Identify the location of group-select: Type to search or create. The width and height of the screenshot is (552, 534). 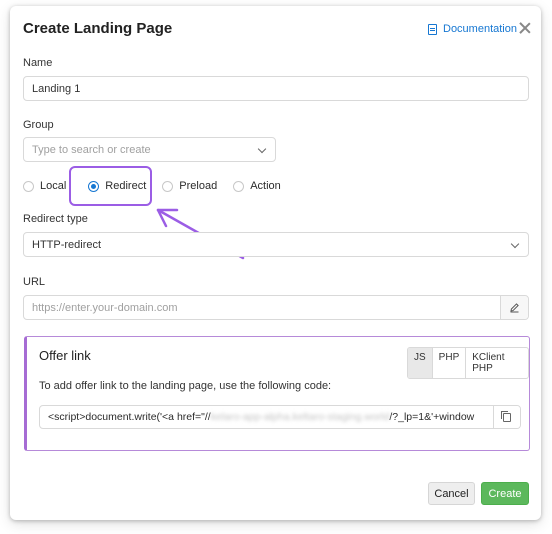
(149, 149).